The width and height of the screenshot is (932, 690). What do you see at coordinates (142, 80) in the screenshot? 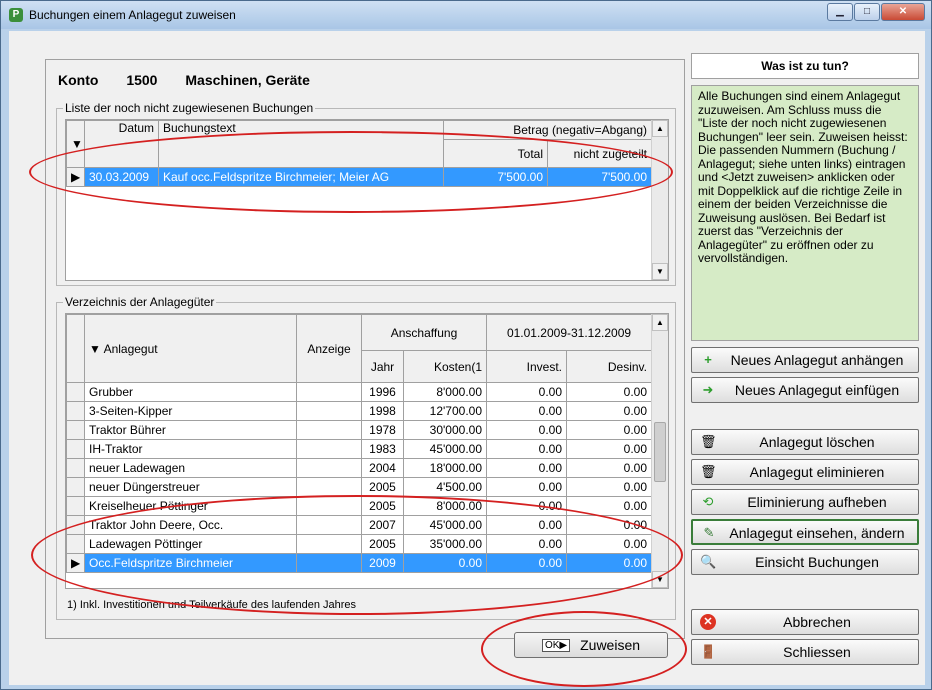
I see `konto-number: 1500` at bounding box center [142, 80].